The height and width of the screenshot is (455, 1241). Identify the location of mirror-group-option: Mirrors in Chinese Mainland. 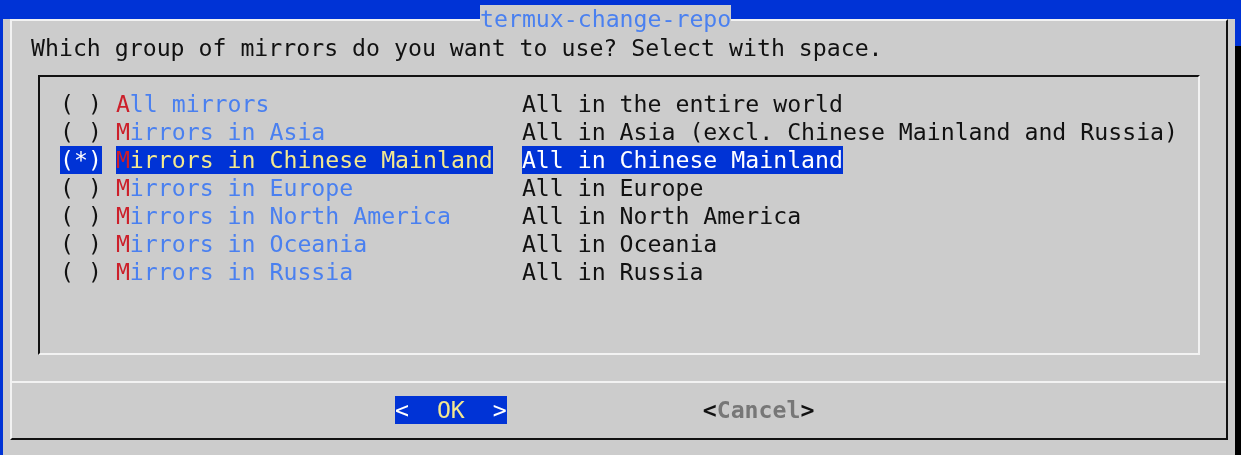
(304, 160).